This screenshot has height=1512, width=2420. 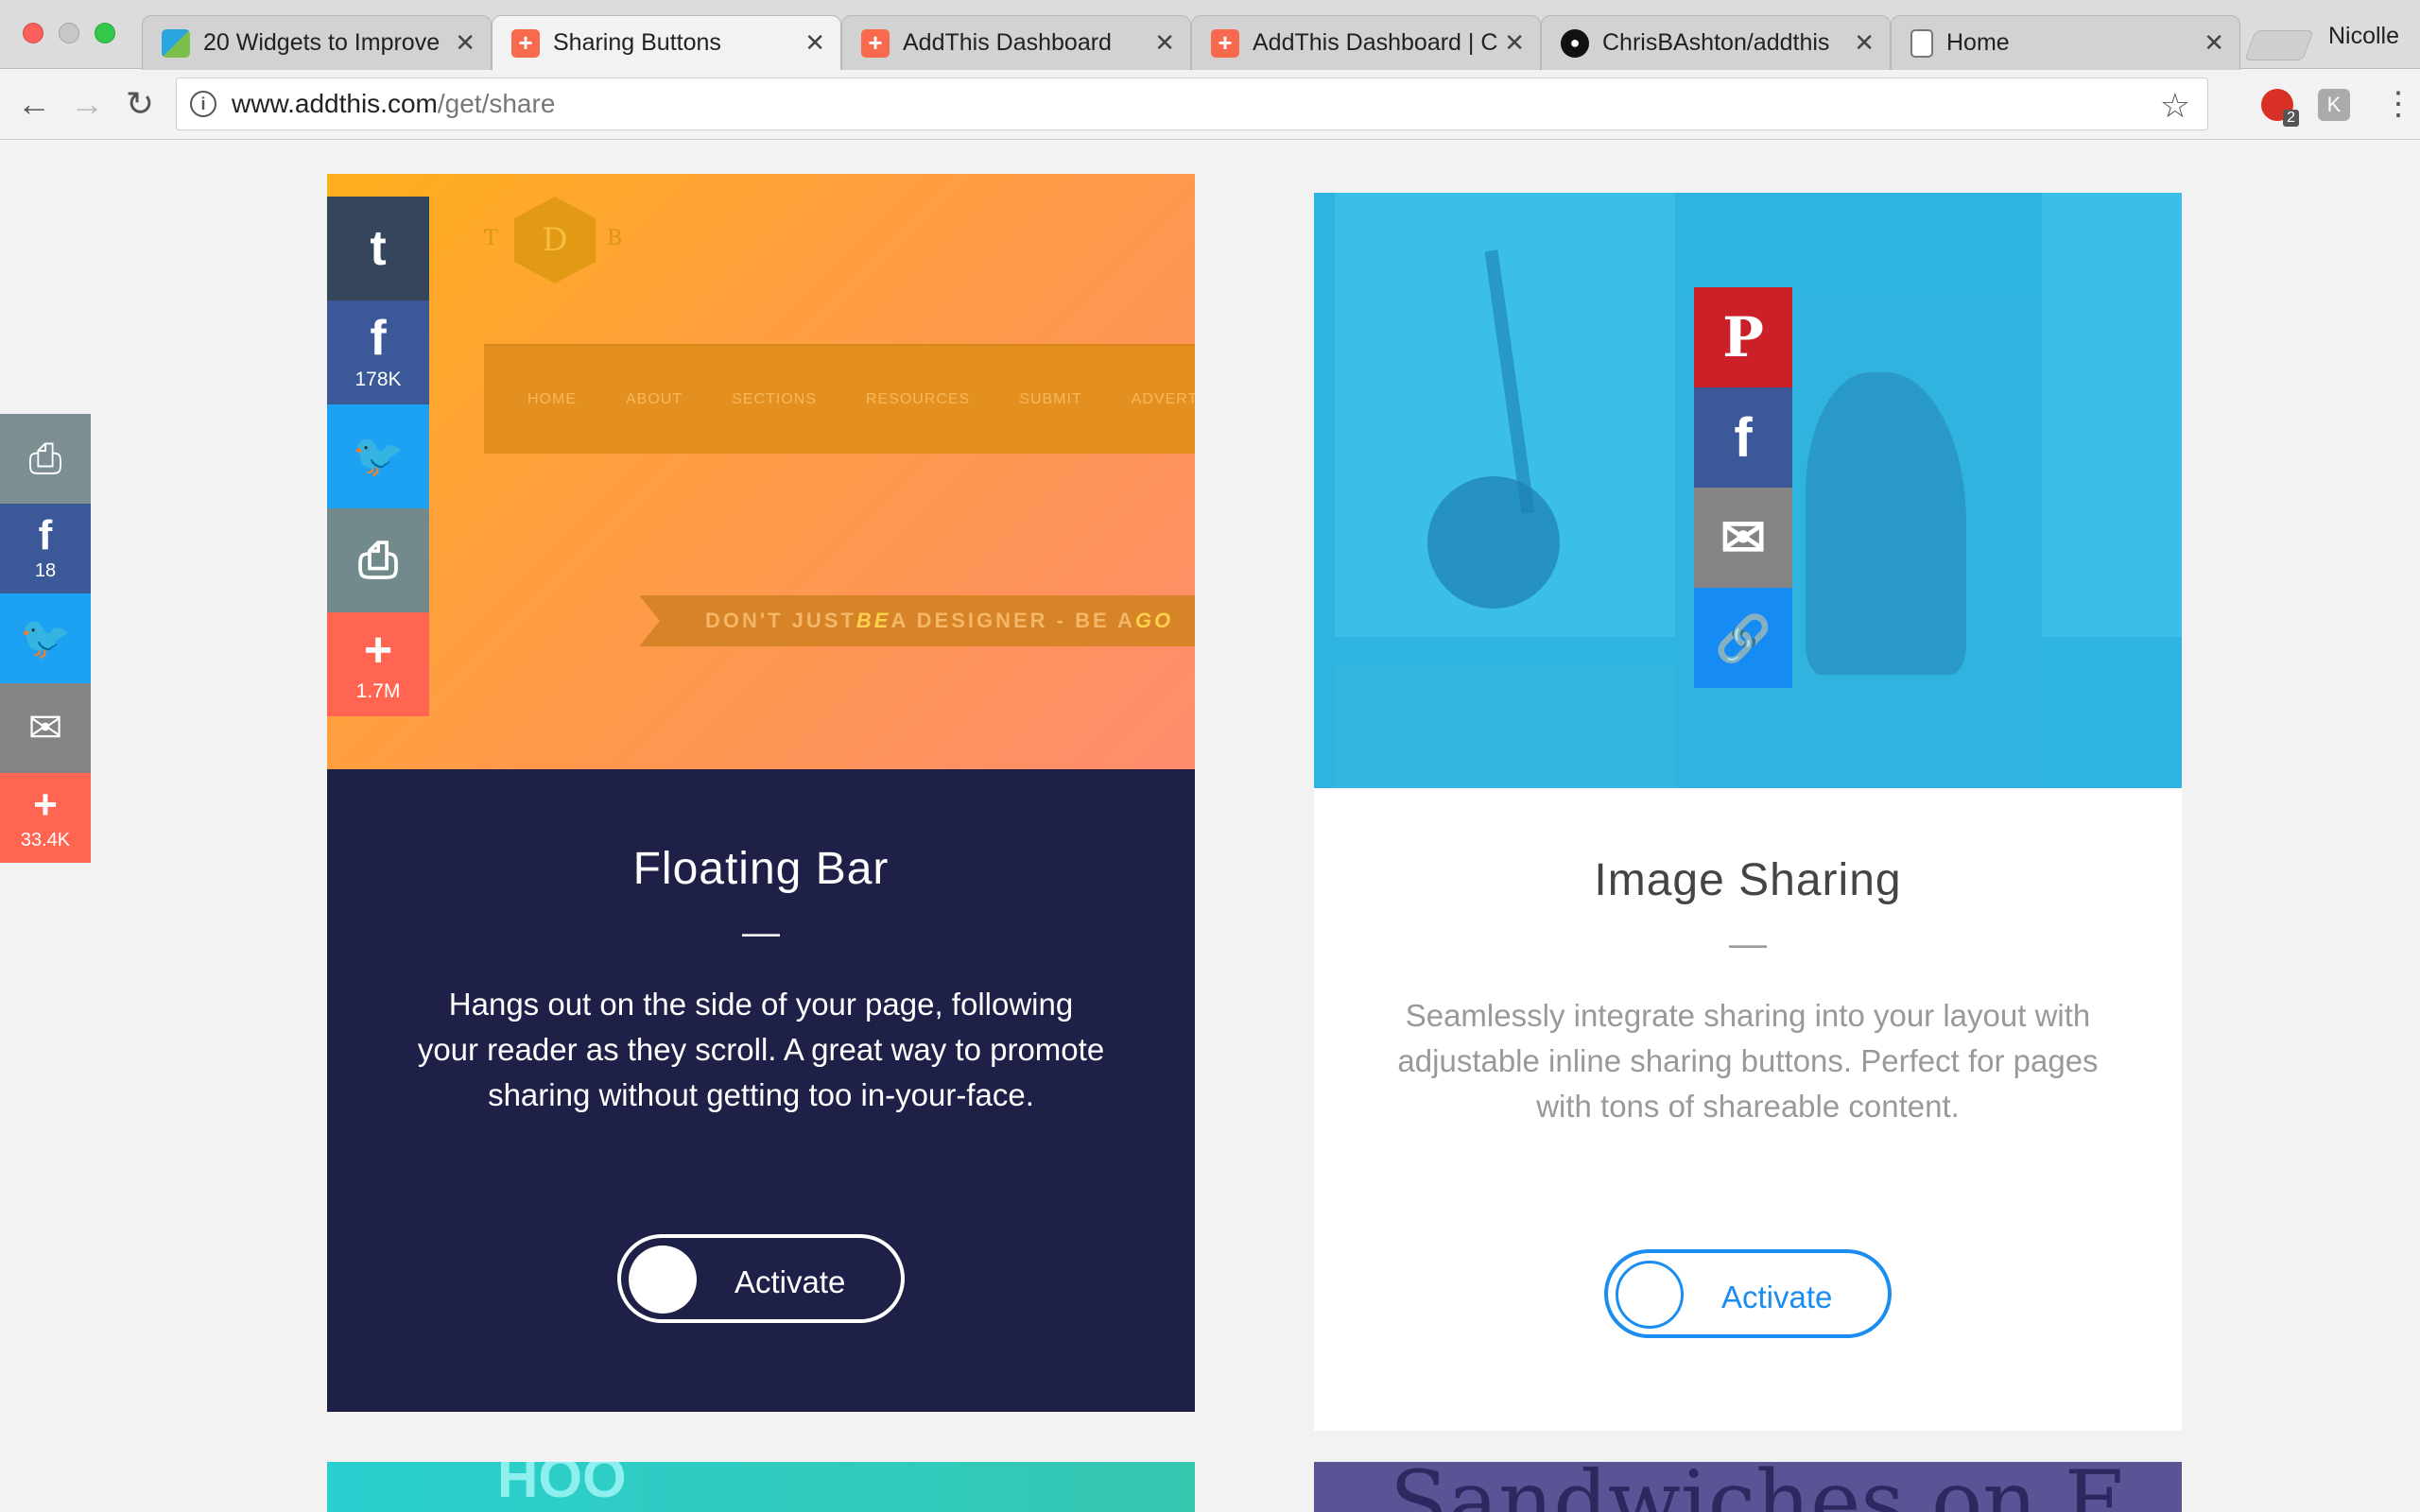 I want to click on sidebar-email-button: ✉, so click(x=45, y=728).